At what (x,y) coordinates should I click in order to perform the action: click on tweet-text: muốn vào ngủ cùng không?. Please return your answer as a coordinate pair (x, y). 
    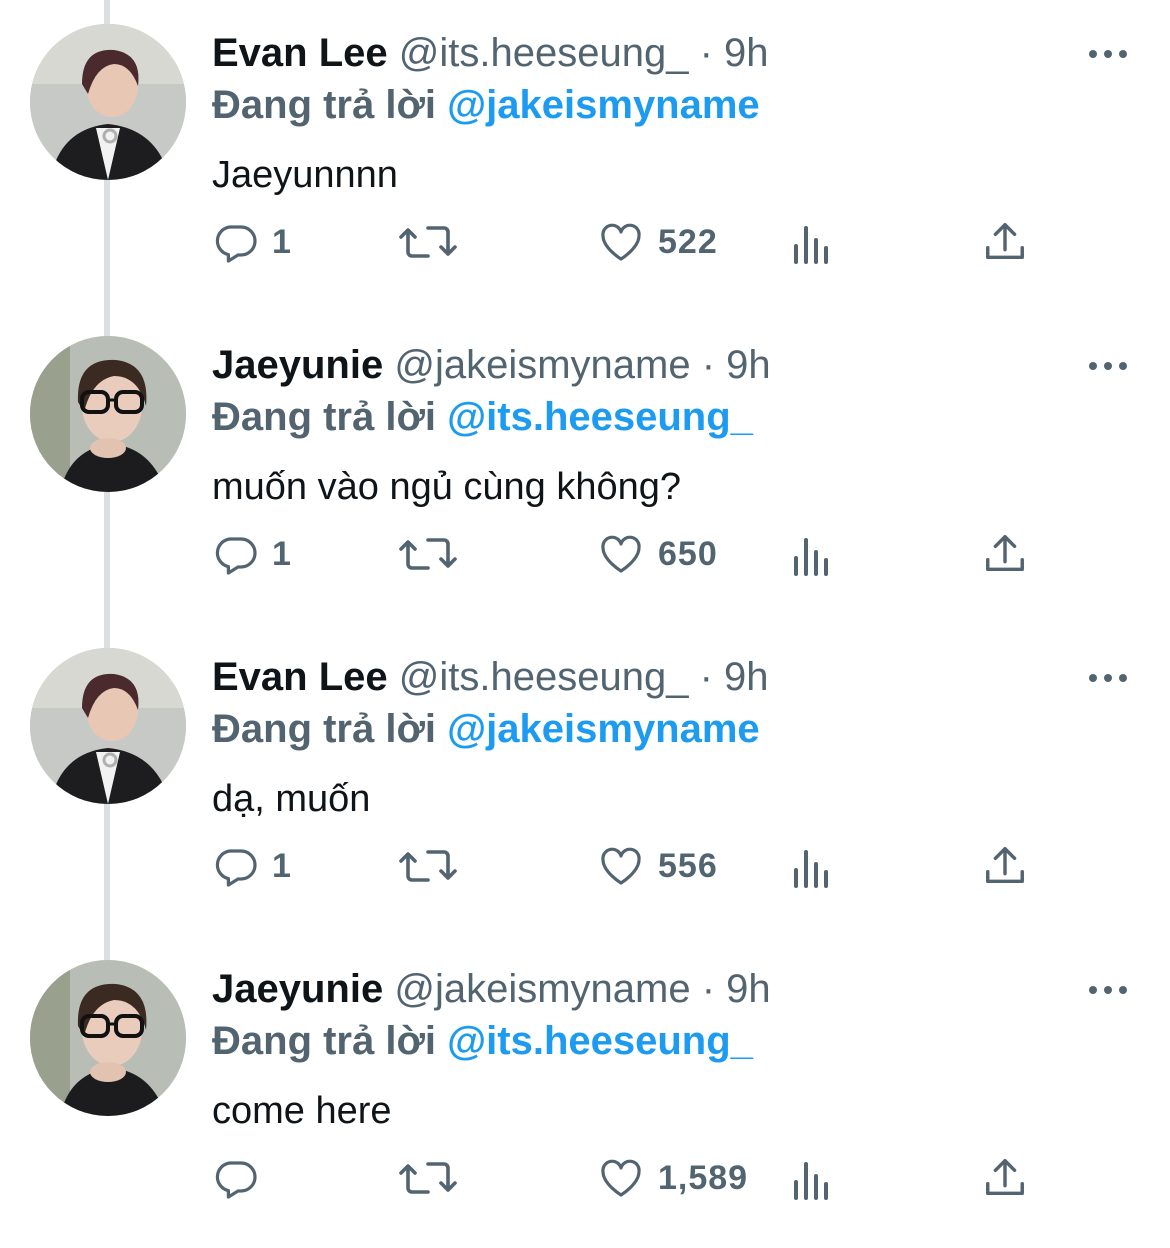
    Looking at the image, I should click on (447, 487).